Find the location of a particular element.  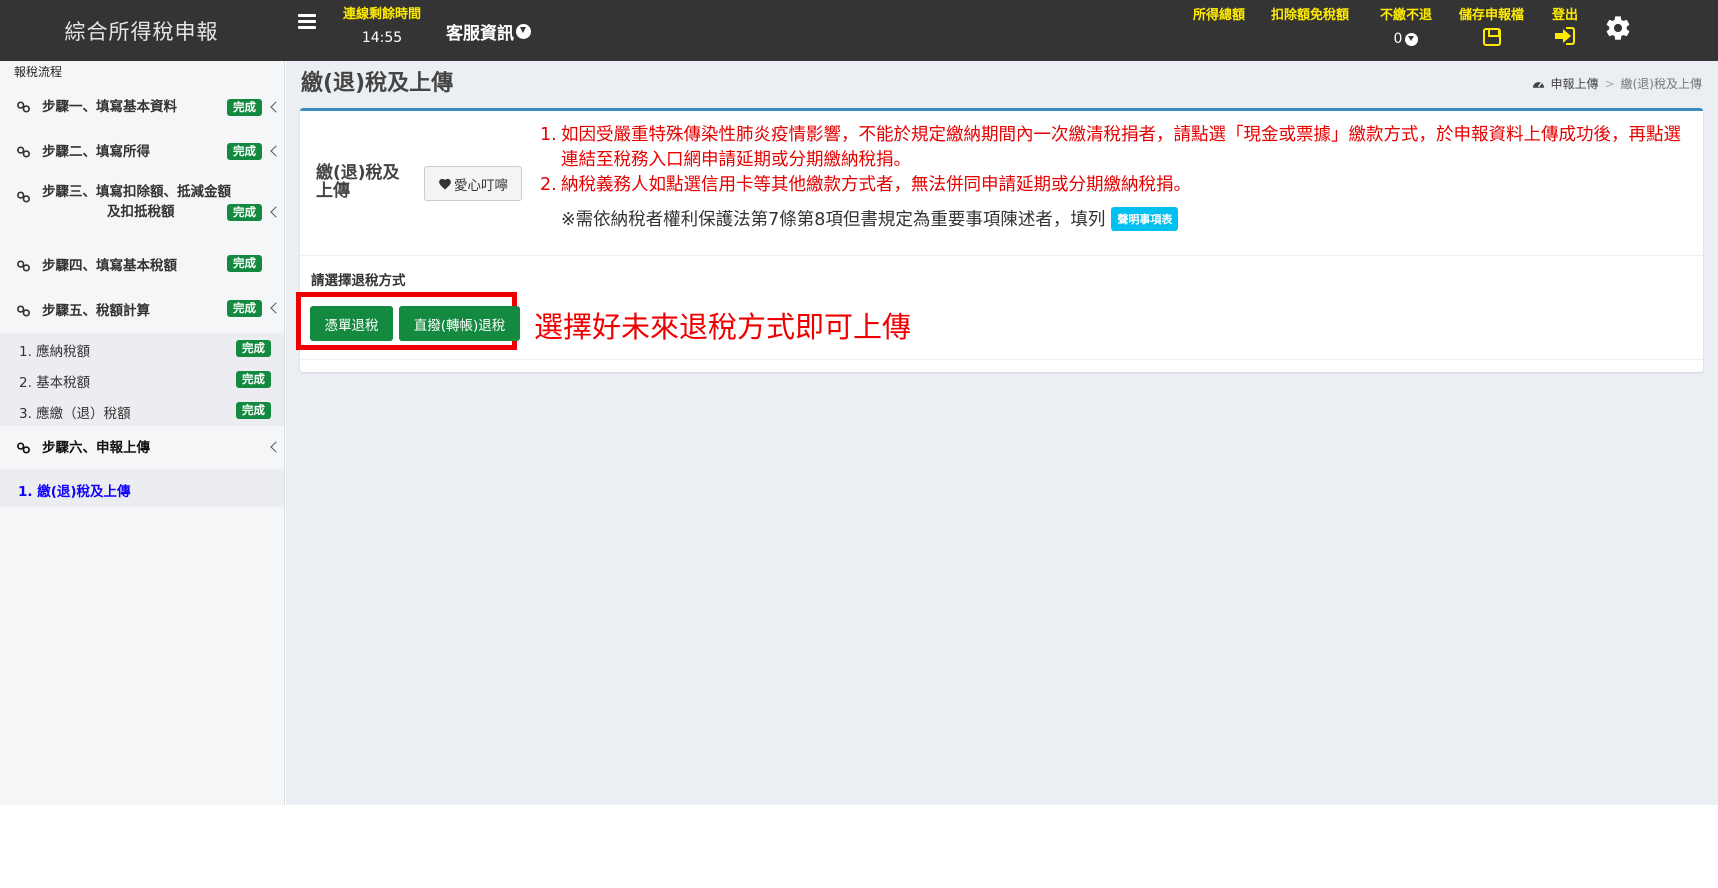

declaration-form-button: 聲明事項表 is located at coordinates (1145, 218).